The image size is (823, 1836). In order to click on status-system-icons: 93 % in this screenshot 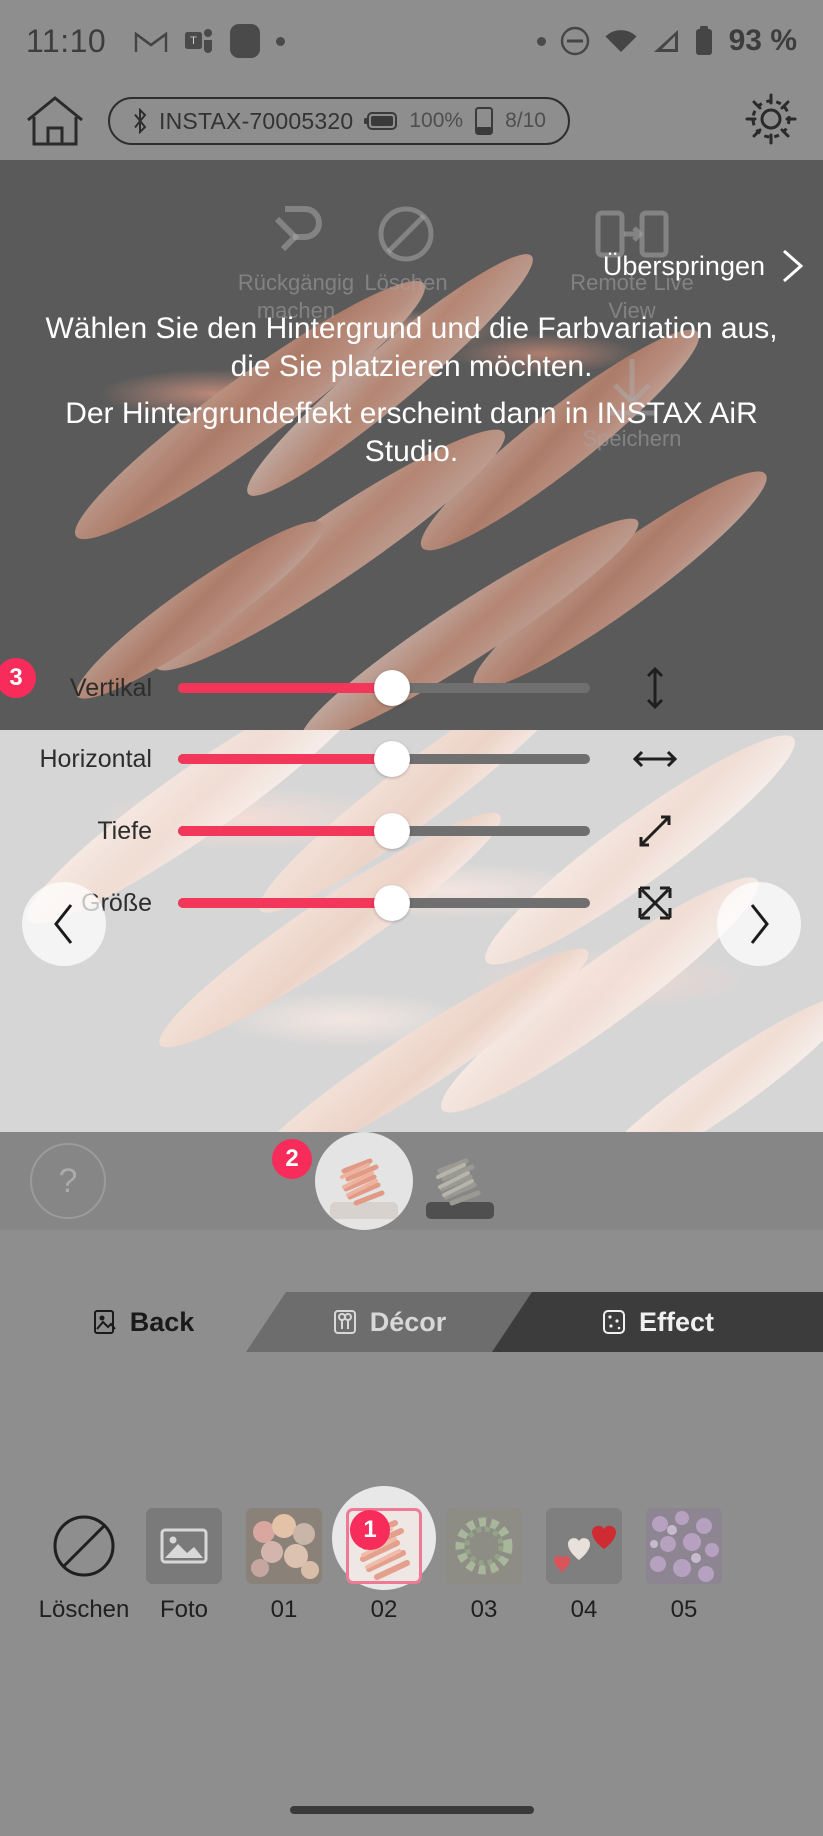, I will do `click(666, 41)`.